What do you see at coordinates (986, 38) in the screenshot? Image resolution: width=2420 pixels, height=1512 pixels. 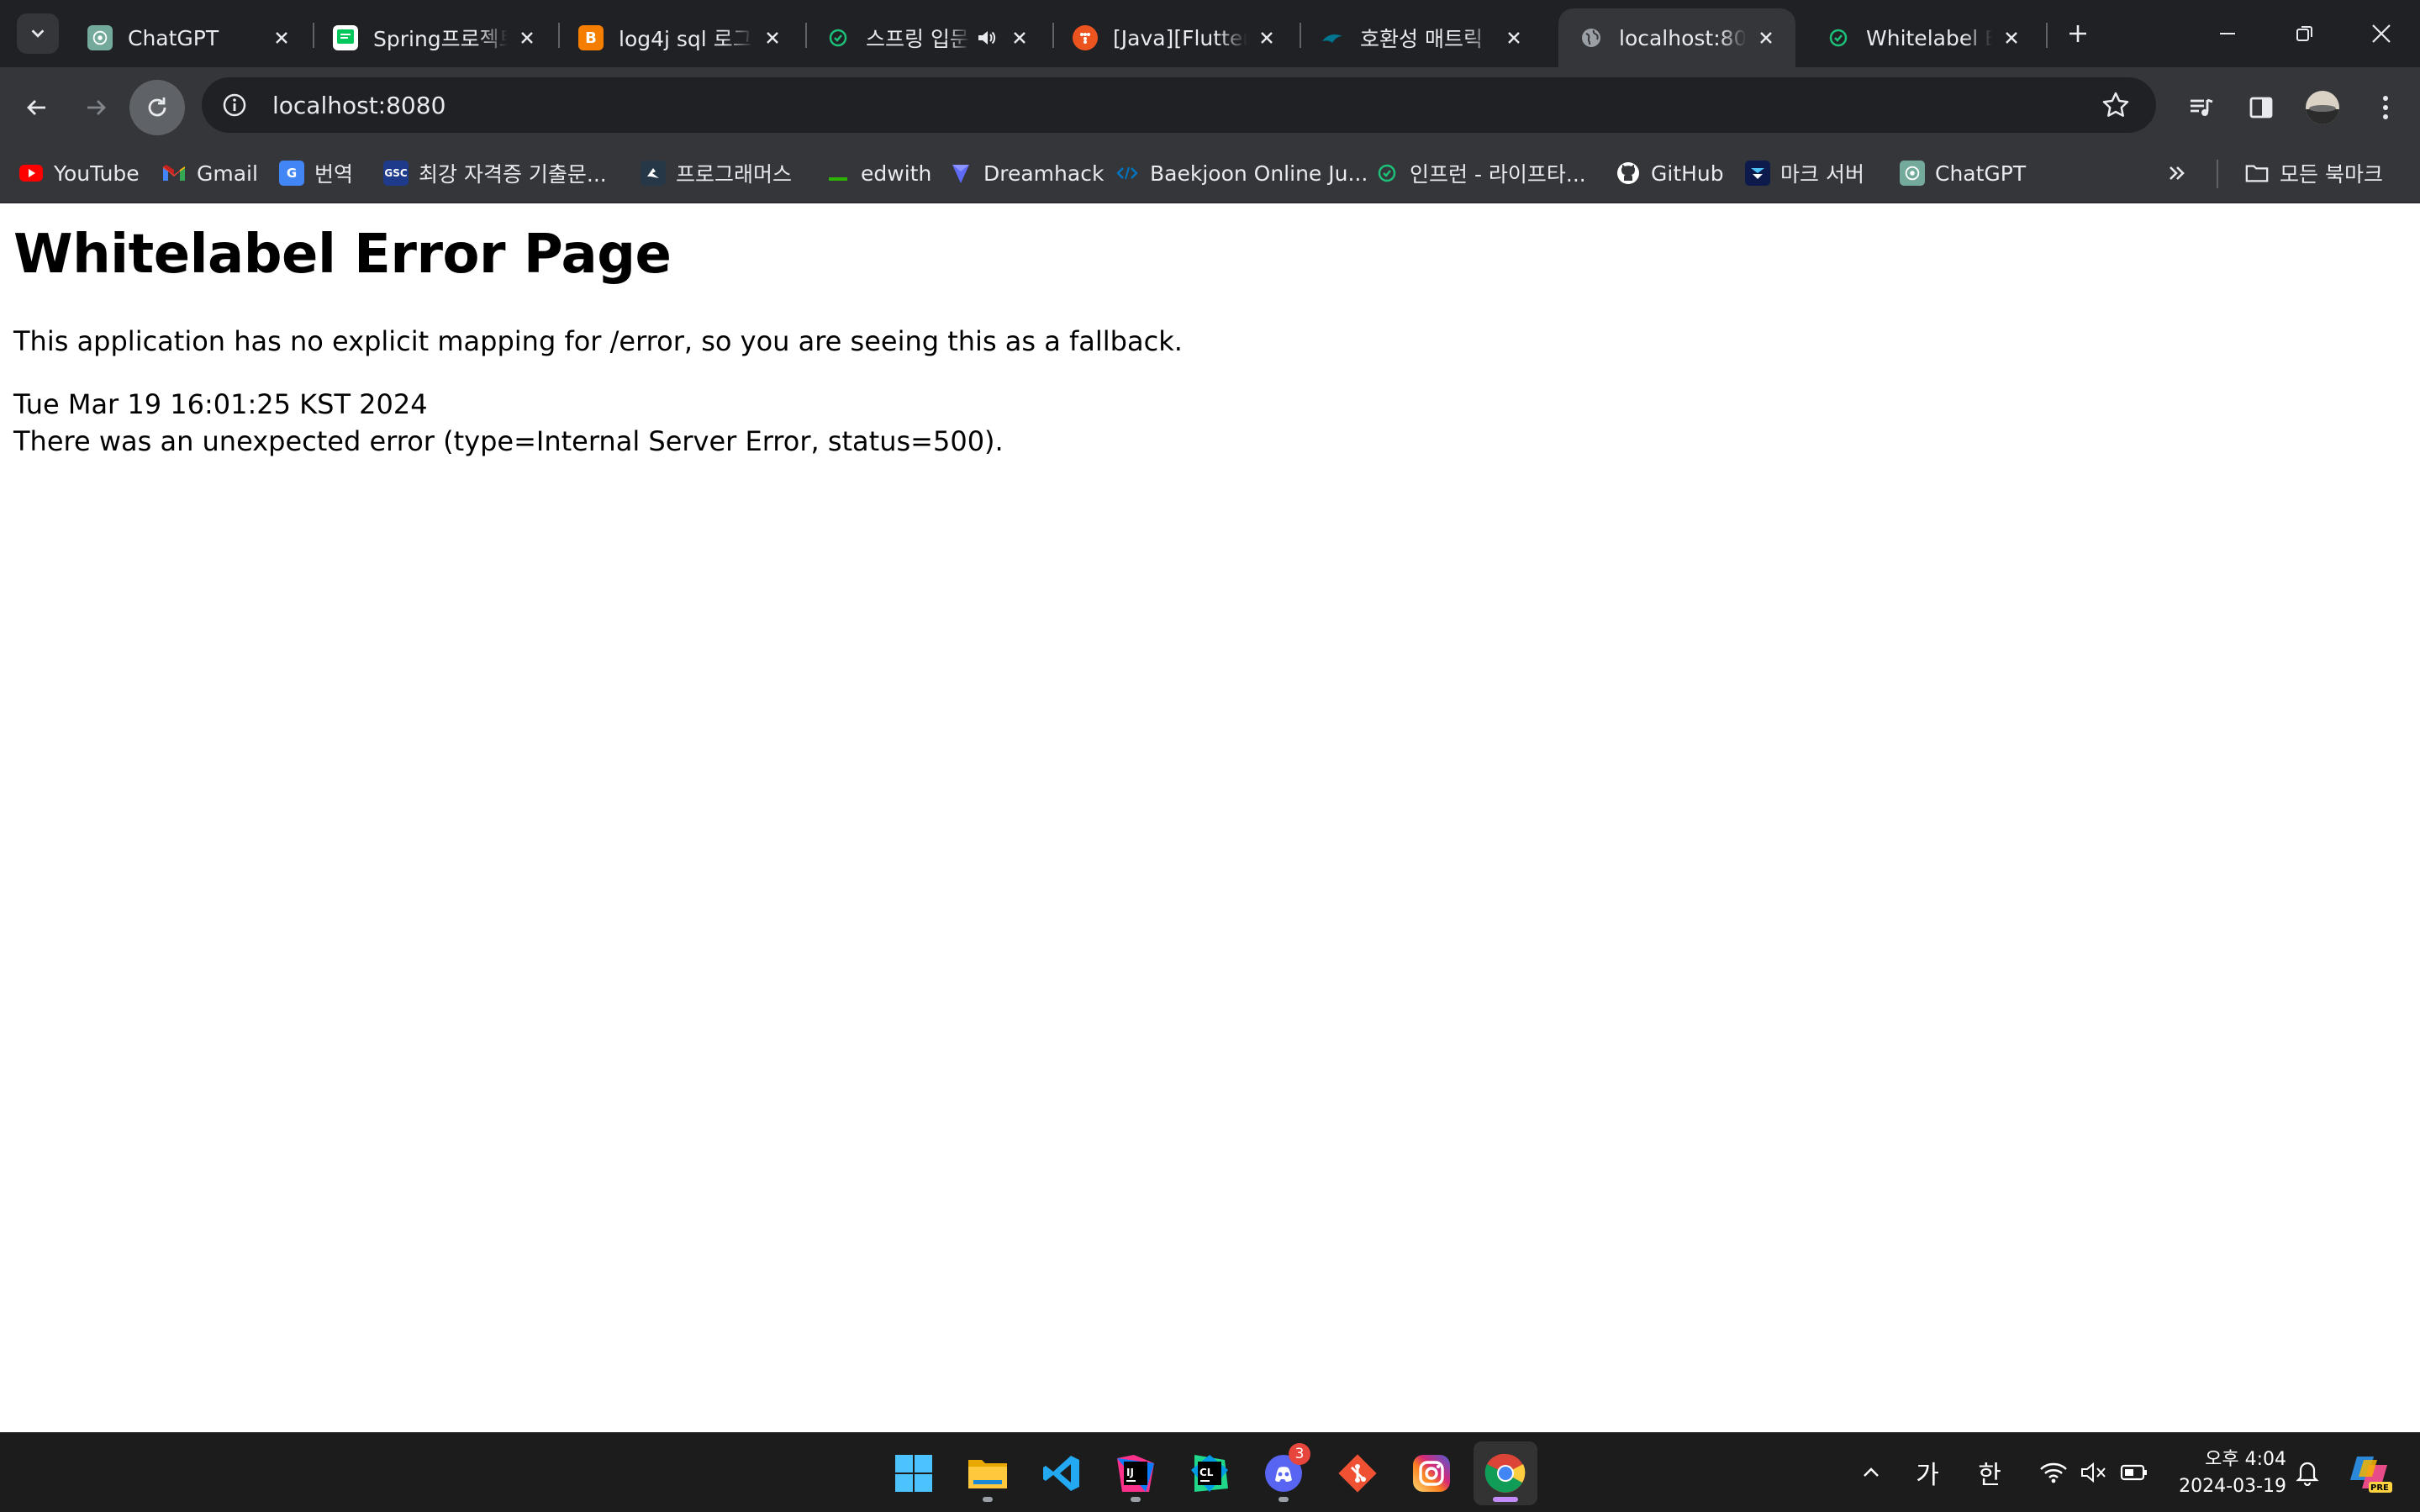 I see `speaker-icon` at bounding box center [986, 38].